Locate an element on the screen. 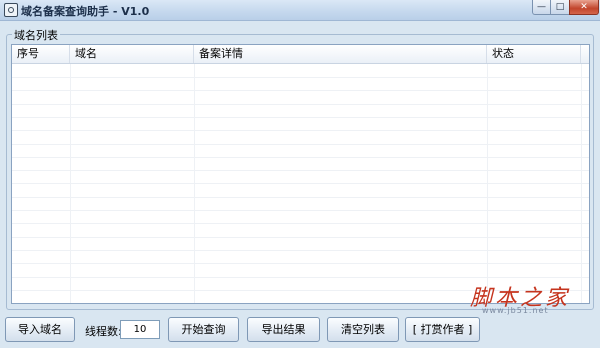 The height and width of the screenshot is (348, 600). maximize-button: □ is located at coordinates (560, 7).